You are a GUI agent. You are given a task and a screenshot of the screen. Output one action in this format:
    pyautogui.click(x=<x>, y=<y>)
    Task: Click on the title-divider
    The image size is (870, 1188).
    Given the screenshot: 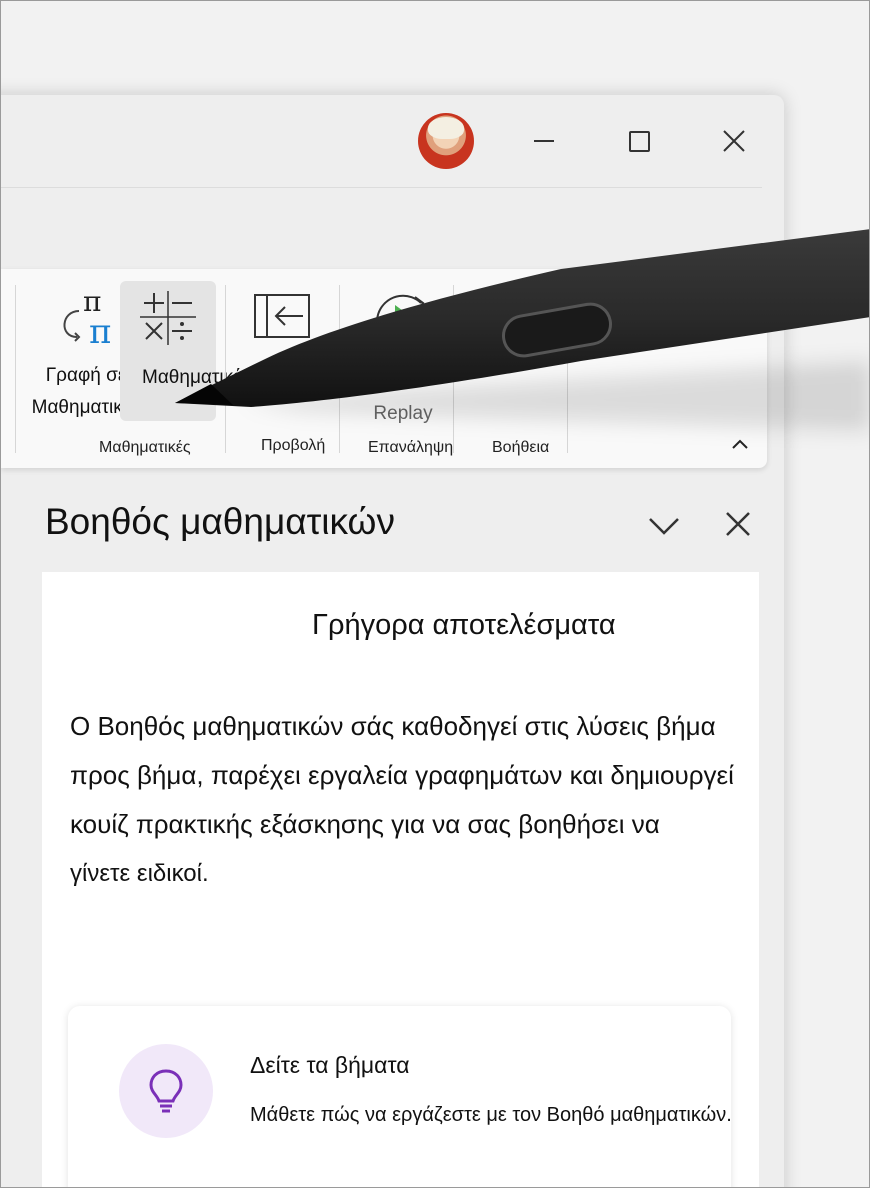 What is the action you would take?
    pyautogui.click(x=381, y=187)
    